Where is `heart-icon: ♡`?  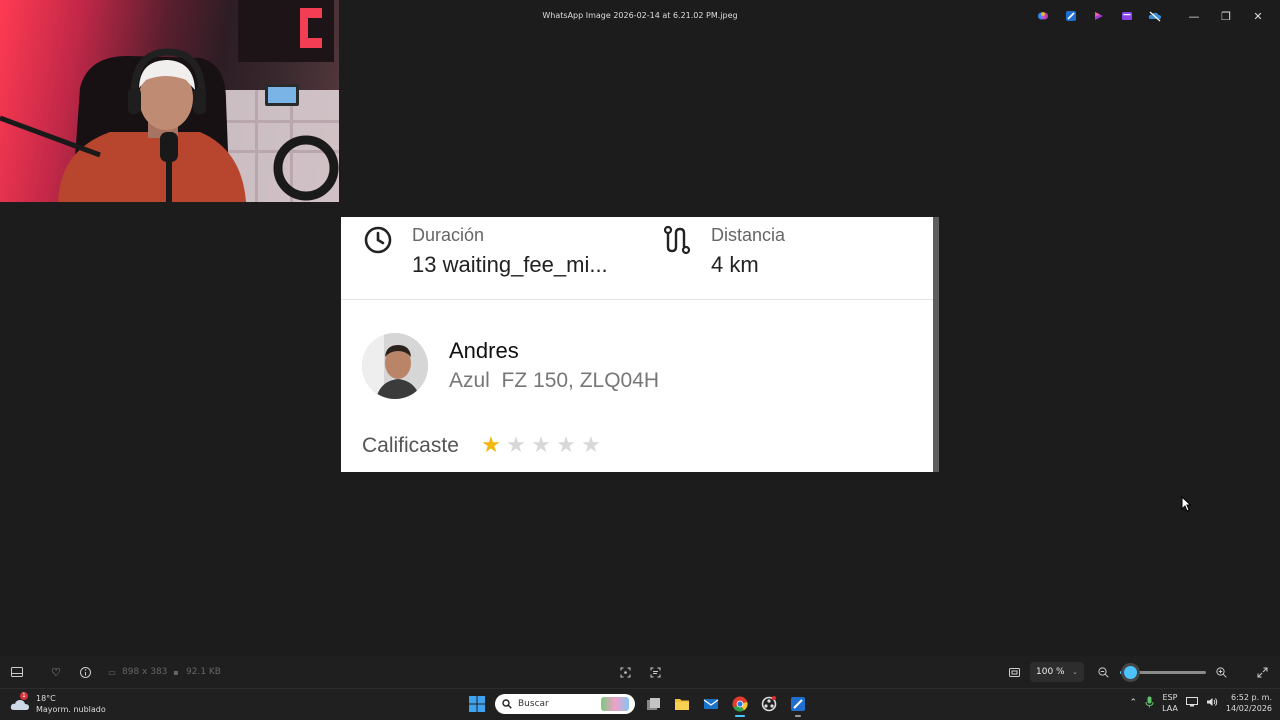 heart-icon: ♡ is located at coordinates (56, 672).